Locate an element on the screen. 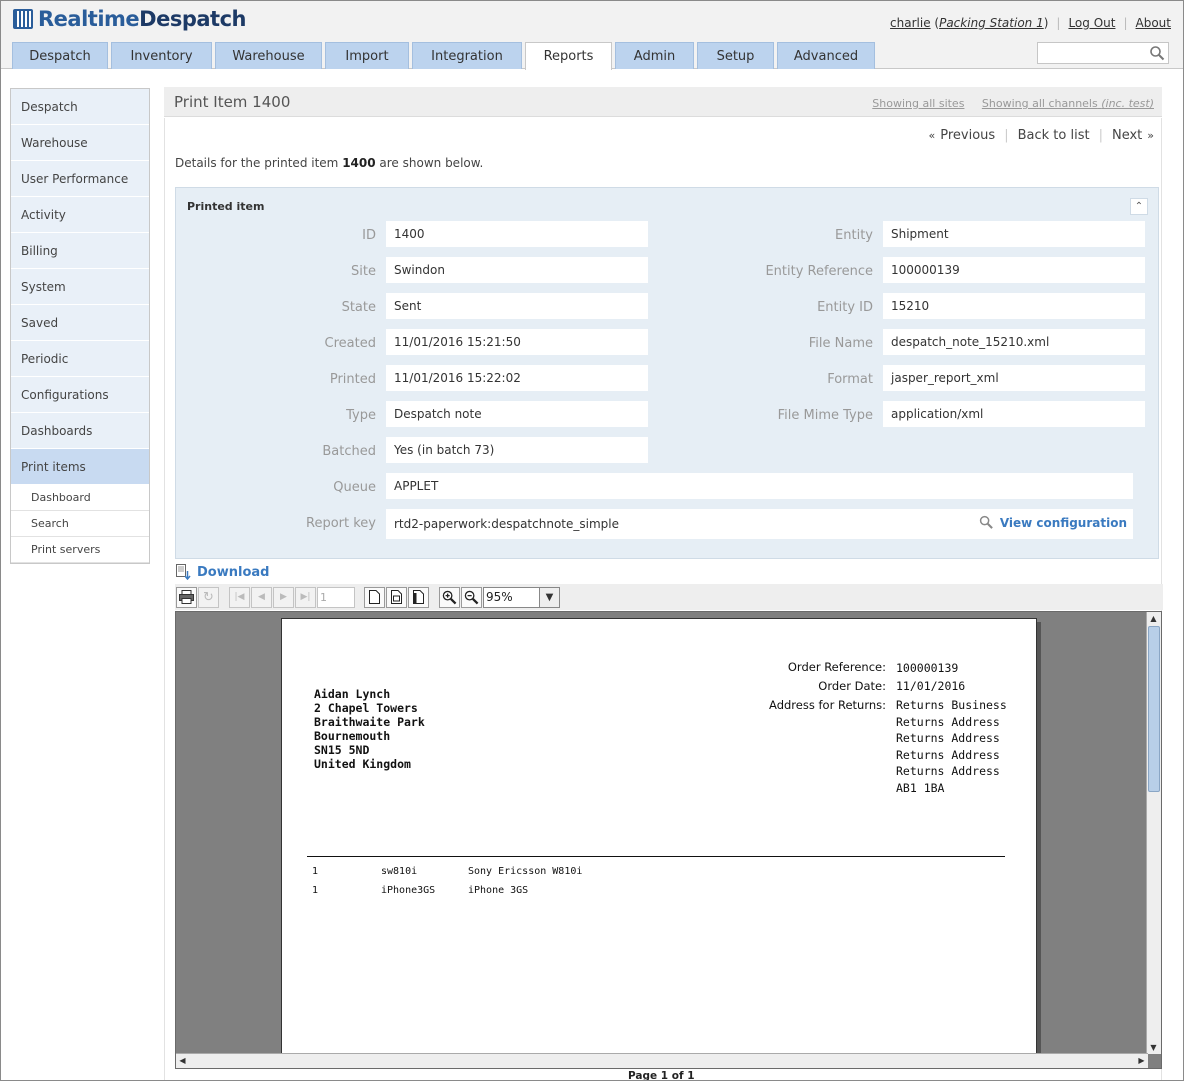 Image resolution: width=1184 pixels, height=1081 pixels. about-link: About is located at coordinates (1153, 23).